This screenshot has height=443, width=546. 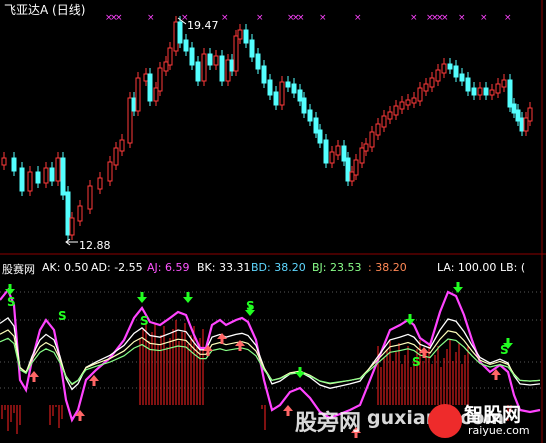 I want to click on watermark-left: 股旁网, so click(x=328, y=423).